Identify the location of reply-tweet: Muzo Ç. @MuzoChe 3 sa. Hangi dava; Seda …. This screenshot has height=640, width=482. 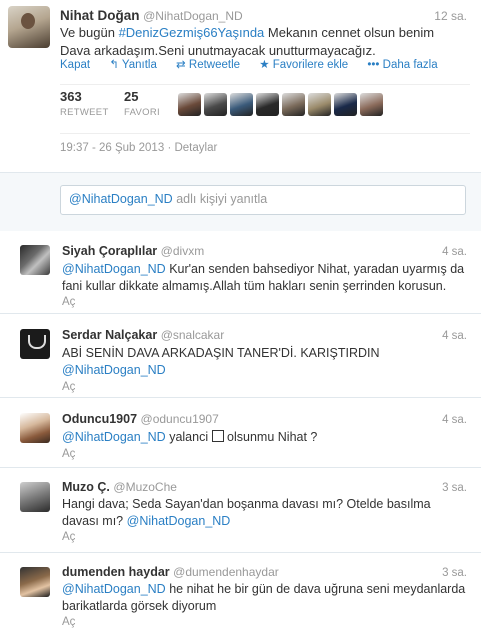
(240, 510).